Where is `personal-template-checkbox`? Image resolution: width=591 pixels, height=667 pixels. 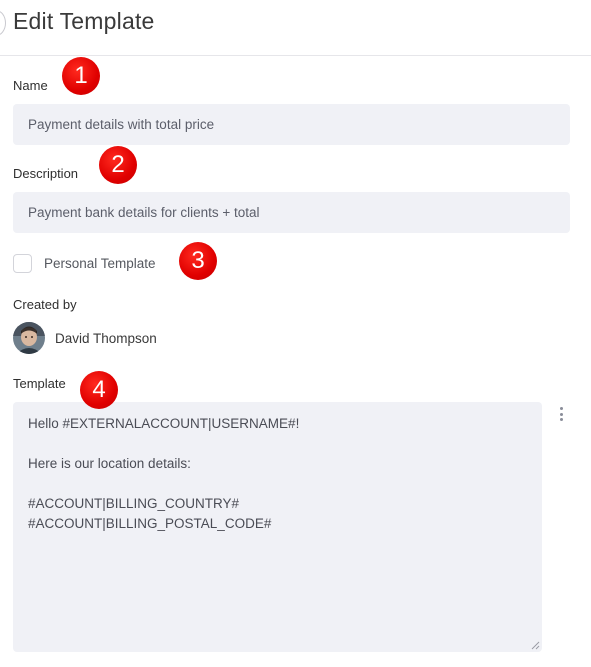 personal-template-checkbox is located at coordinates (22, 263).